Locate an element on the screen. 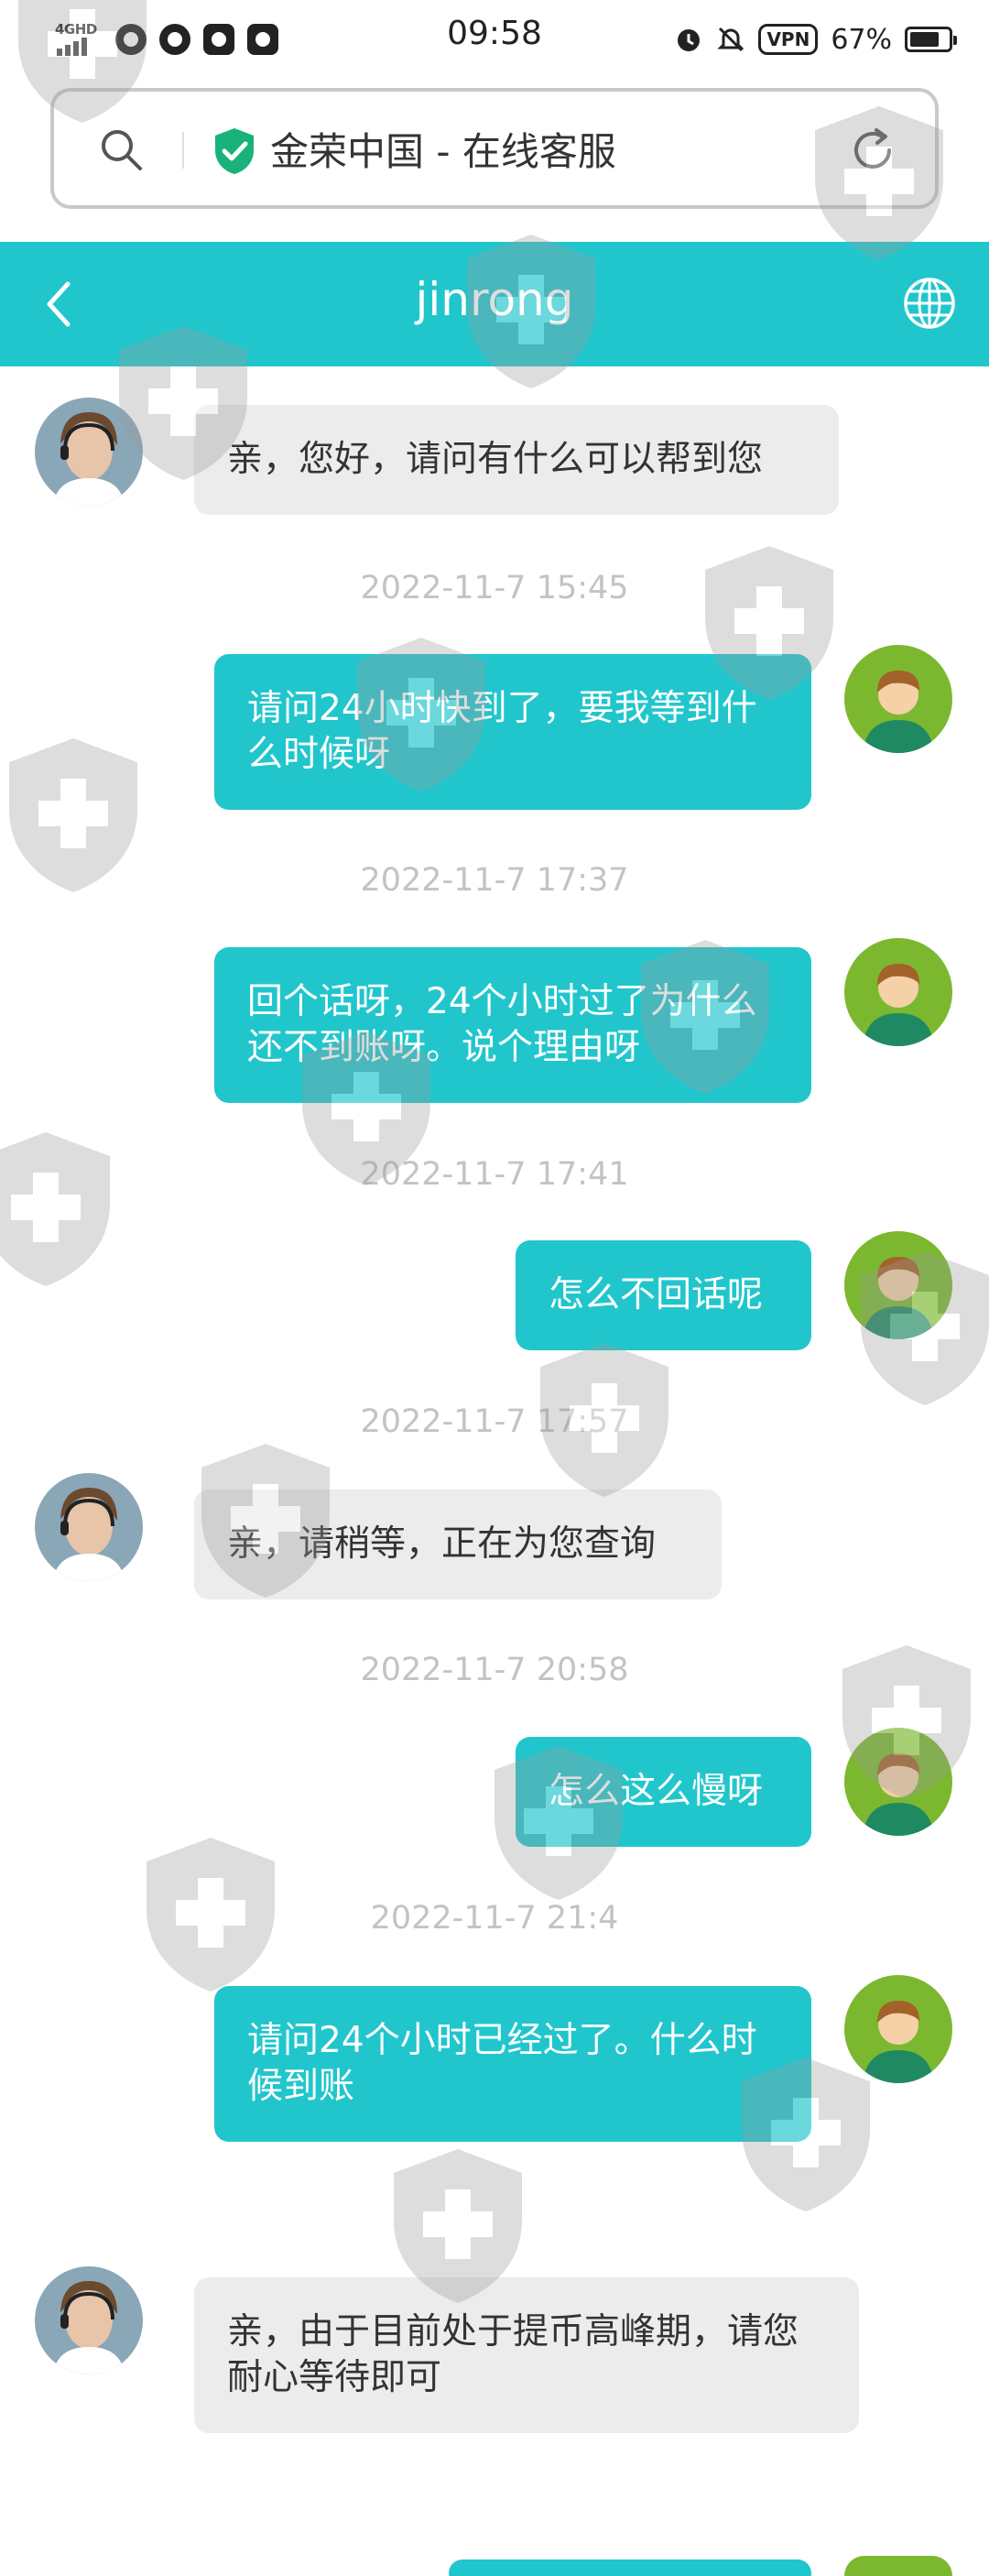 This screenshot has width=989, height=2576. divider is located at coordinates (183, 150).